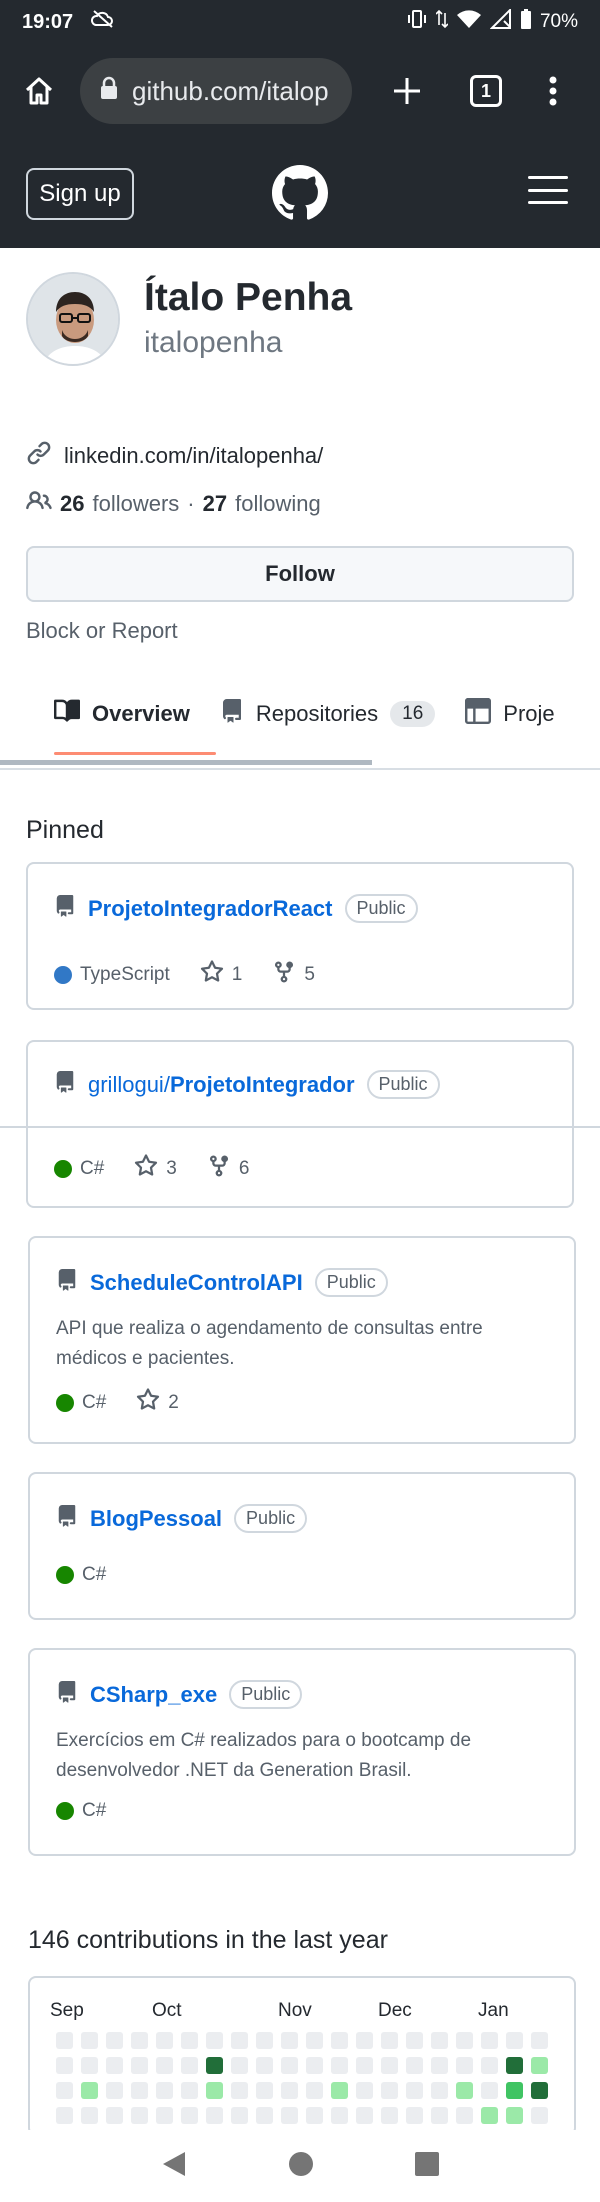 Image resolution: width=600 pixels, height=2202 pixels. Describe the element at coordinates (193, 456) in the screenshot. I see `profile-website-link: linkedin.com/in/italopenha/` at that location.